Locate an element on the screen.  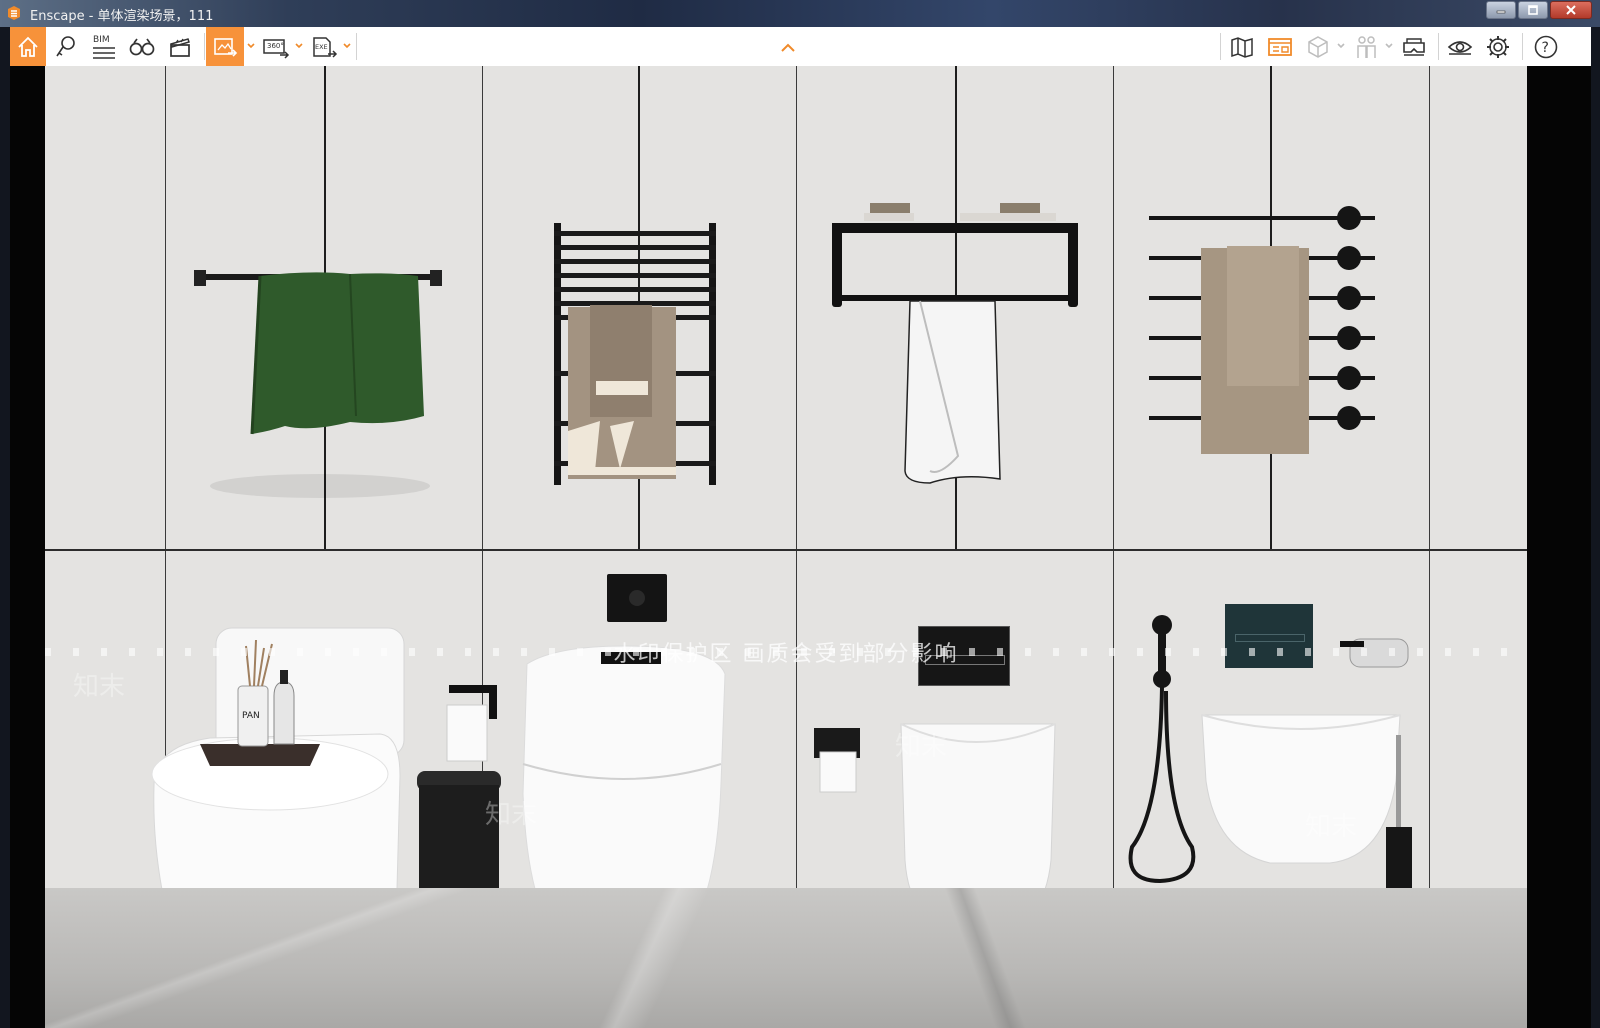
render-screenshot-button is located at coordinates (225, 46).